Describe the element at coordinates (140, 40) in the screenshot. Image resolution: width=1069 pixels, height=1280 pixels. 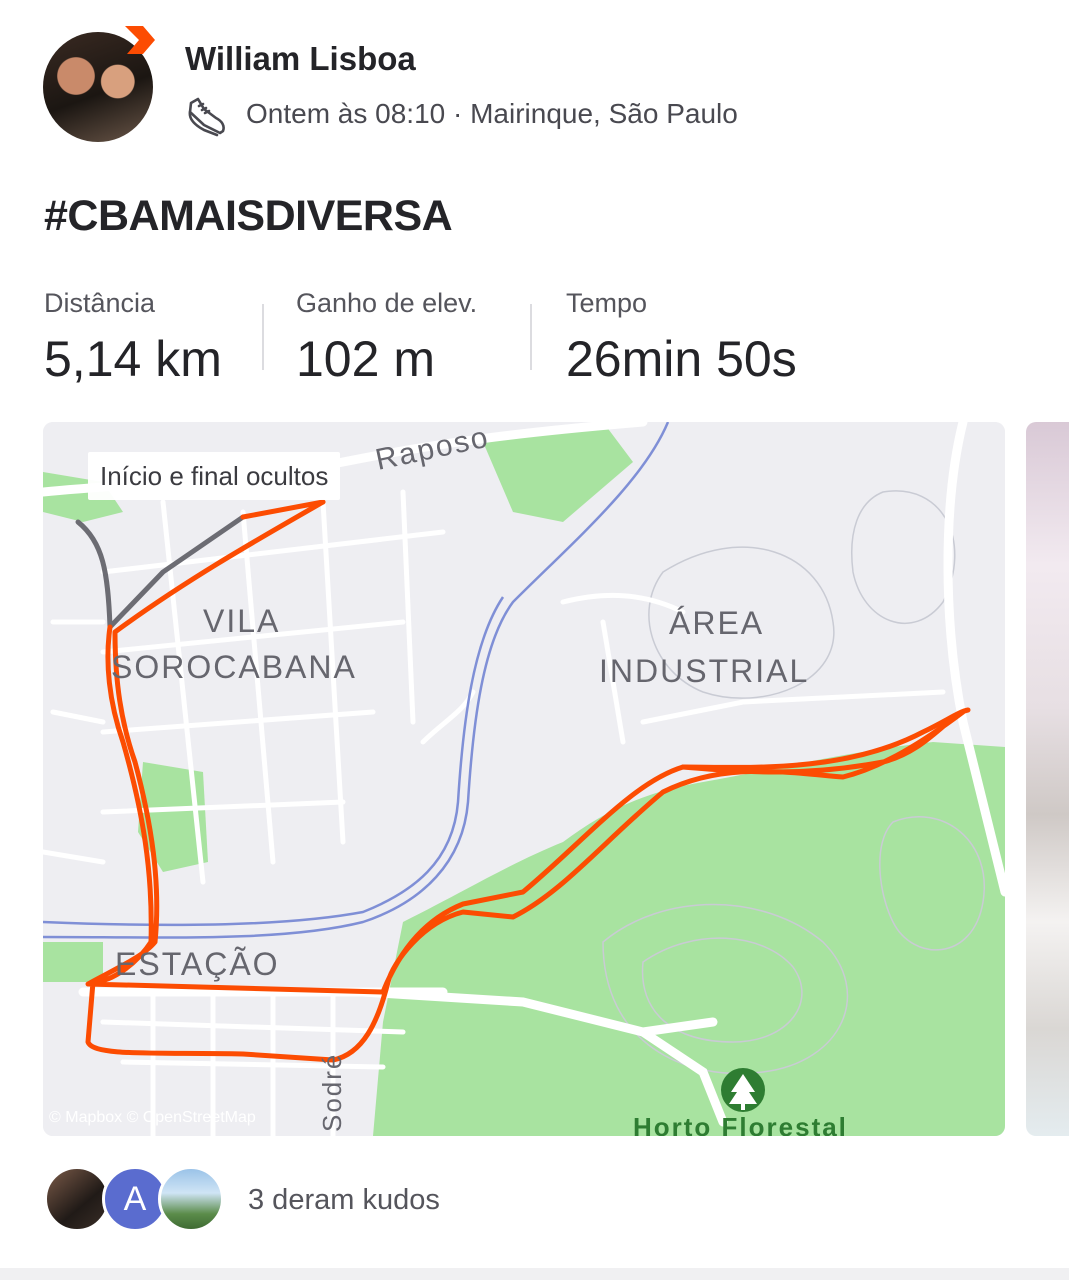
I see `strava-badge-icon` at that location.